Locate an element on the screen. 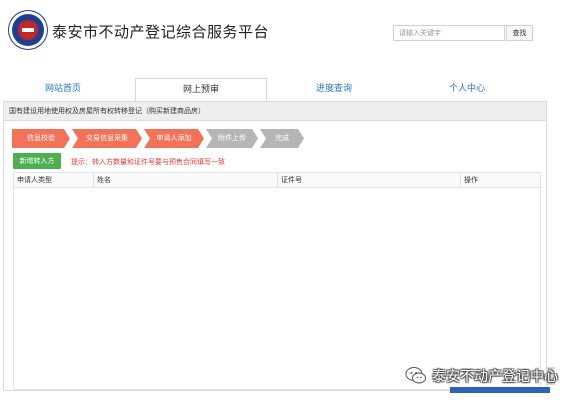 The height and width of the screenshot is (402, 581). tab-online-review: 网上预审 is located at coordinates (201, 90).